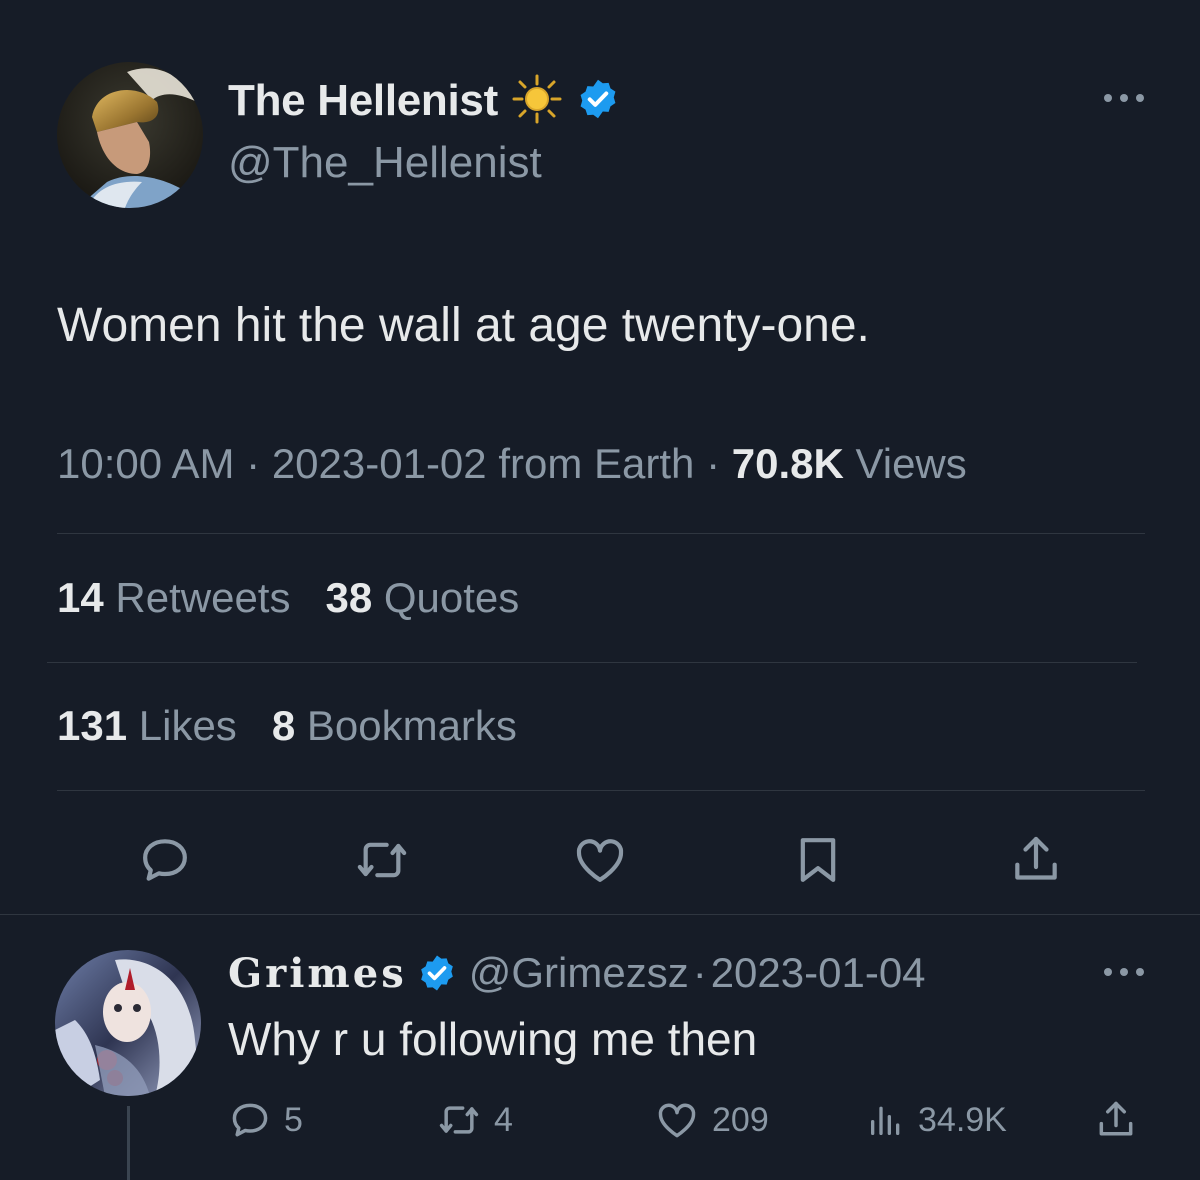 The height and width of the screenshot is (1180, 1200). What do you see at coordinates (80, 597) in the screenshot?
I see `retweets-count: 14` at bounding box center [80, 597].